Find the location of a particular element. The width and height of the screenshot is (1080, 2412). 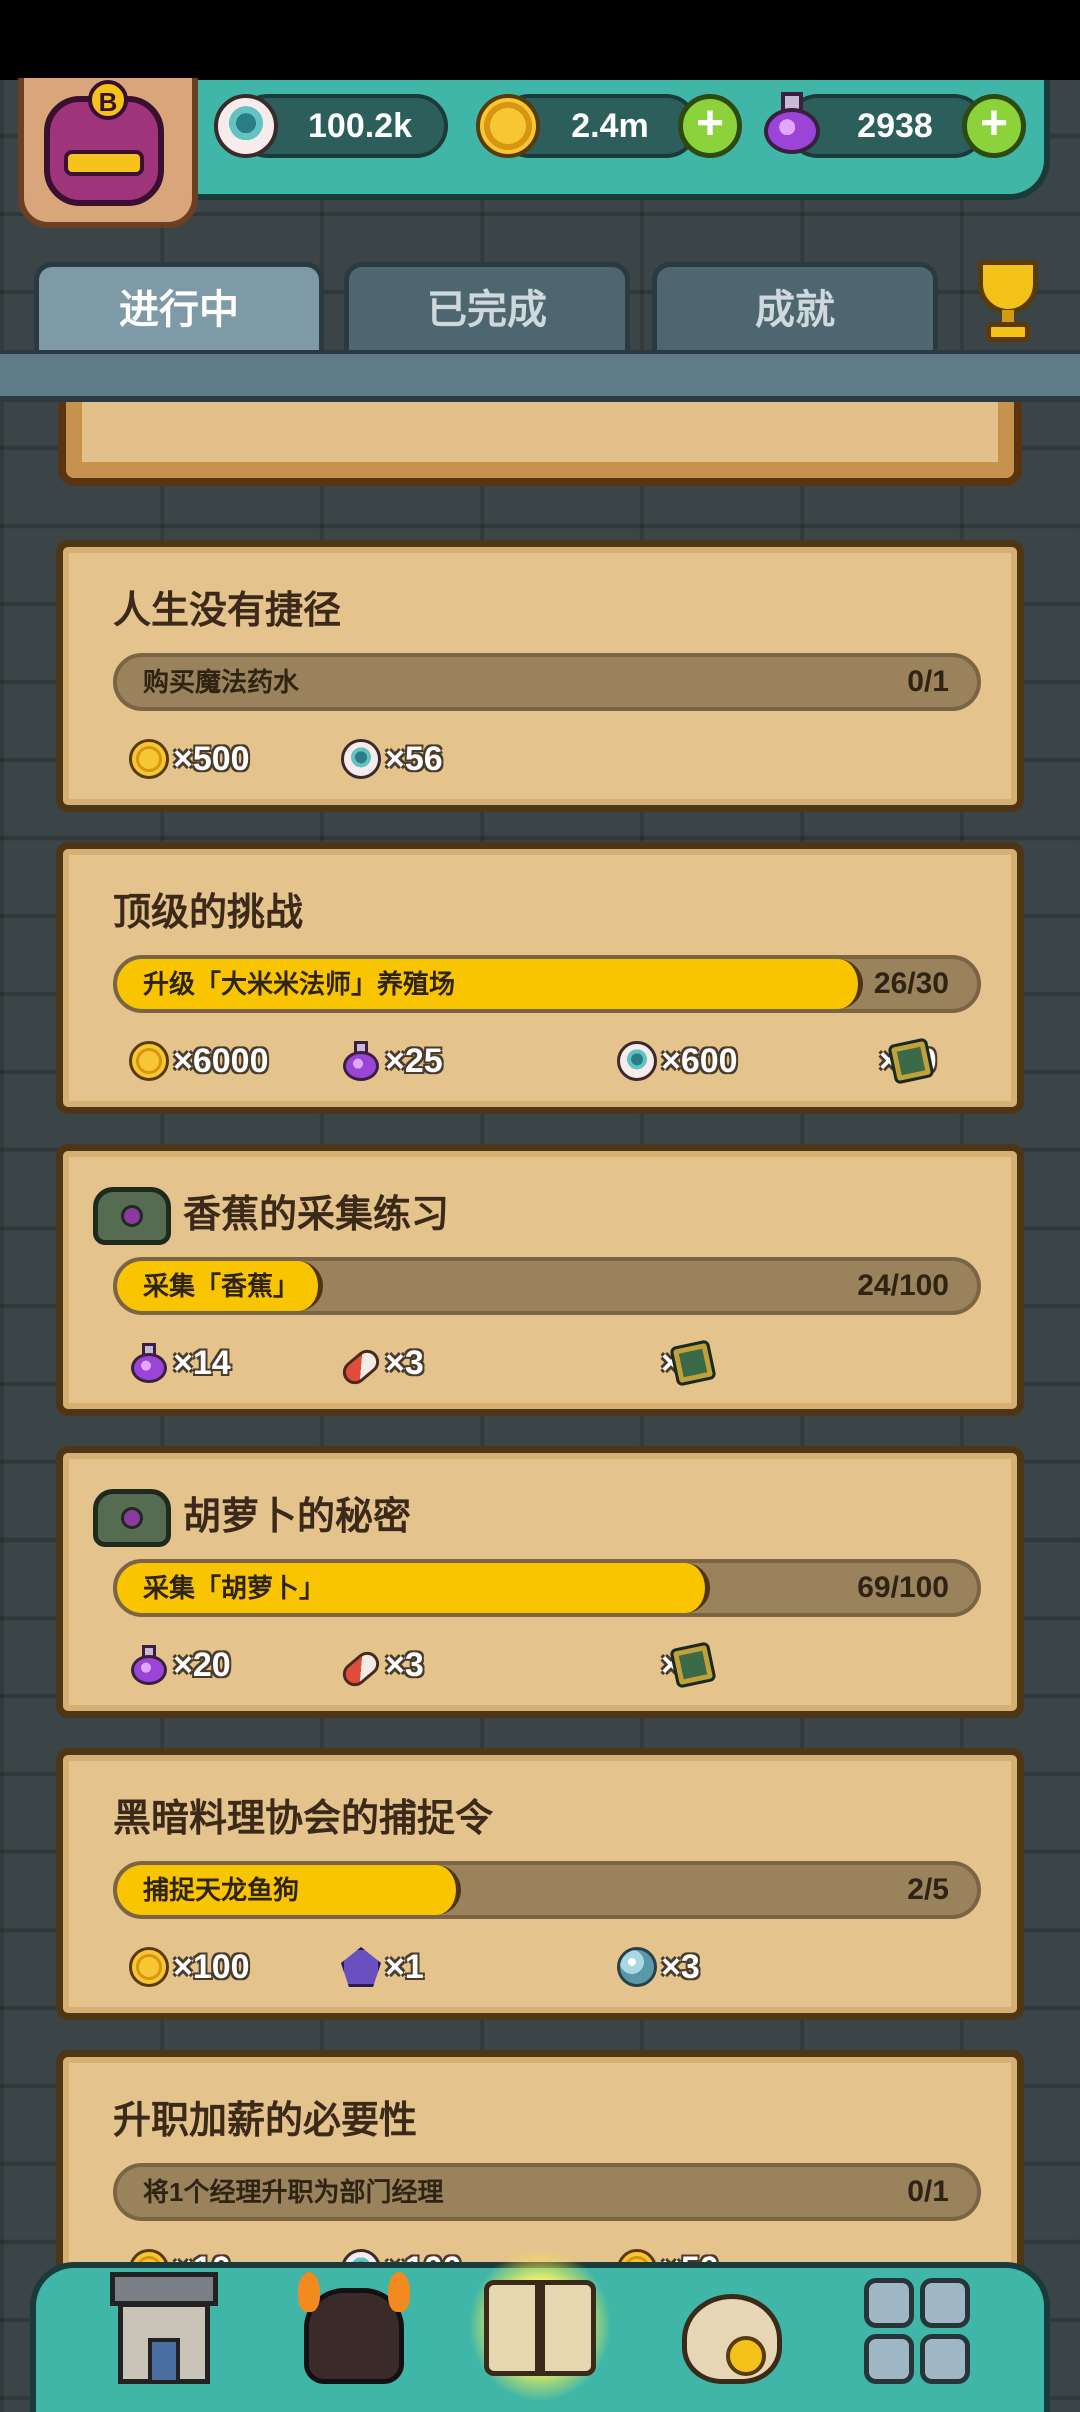

coins-amount: 2.4m is located at coordinates (610, 126).